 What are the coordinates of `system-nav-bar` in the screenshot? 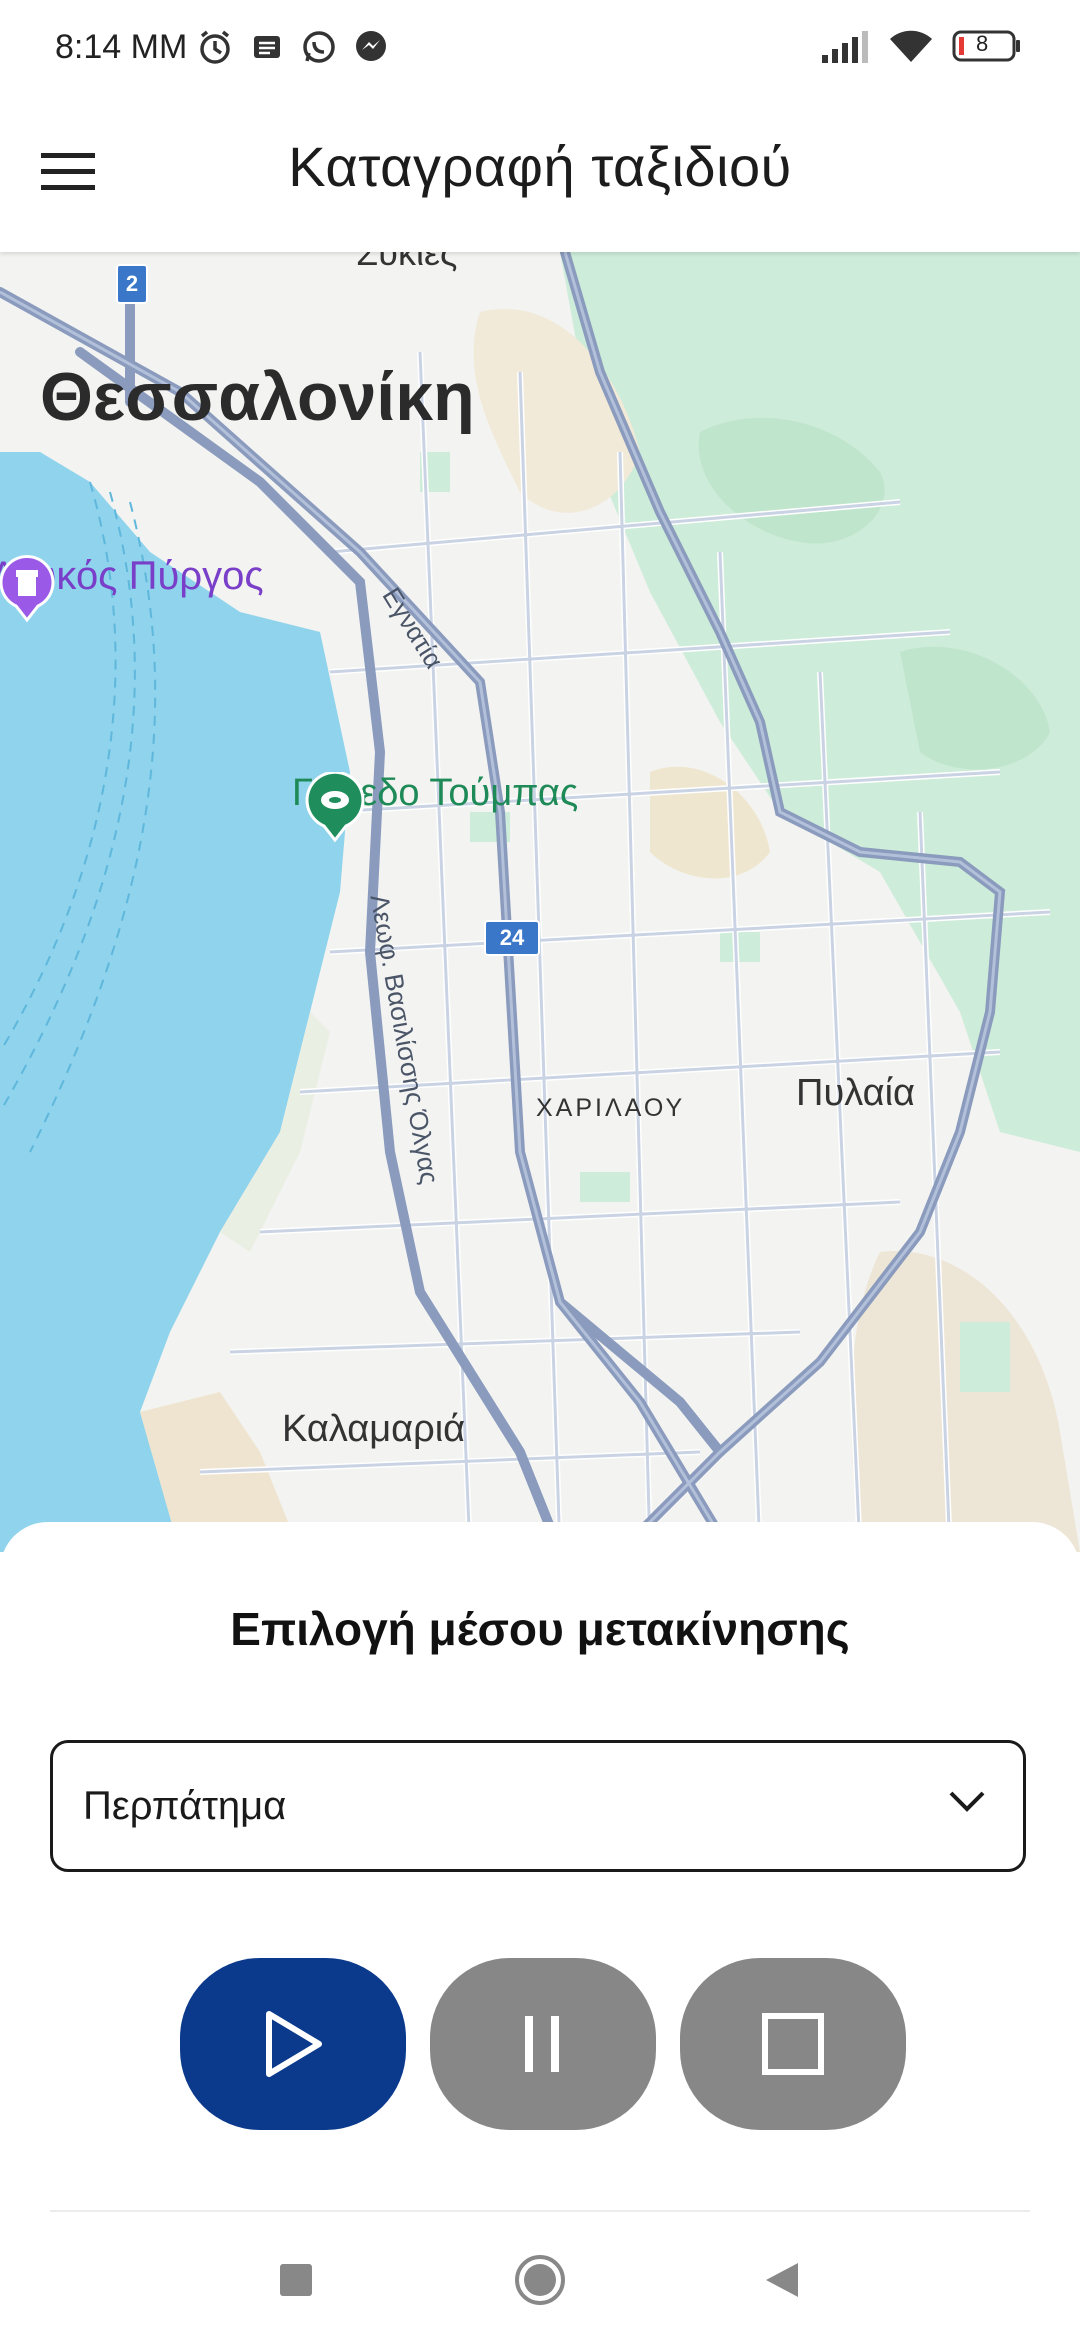 It's located at (540, 2280).